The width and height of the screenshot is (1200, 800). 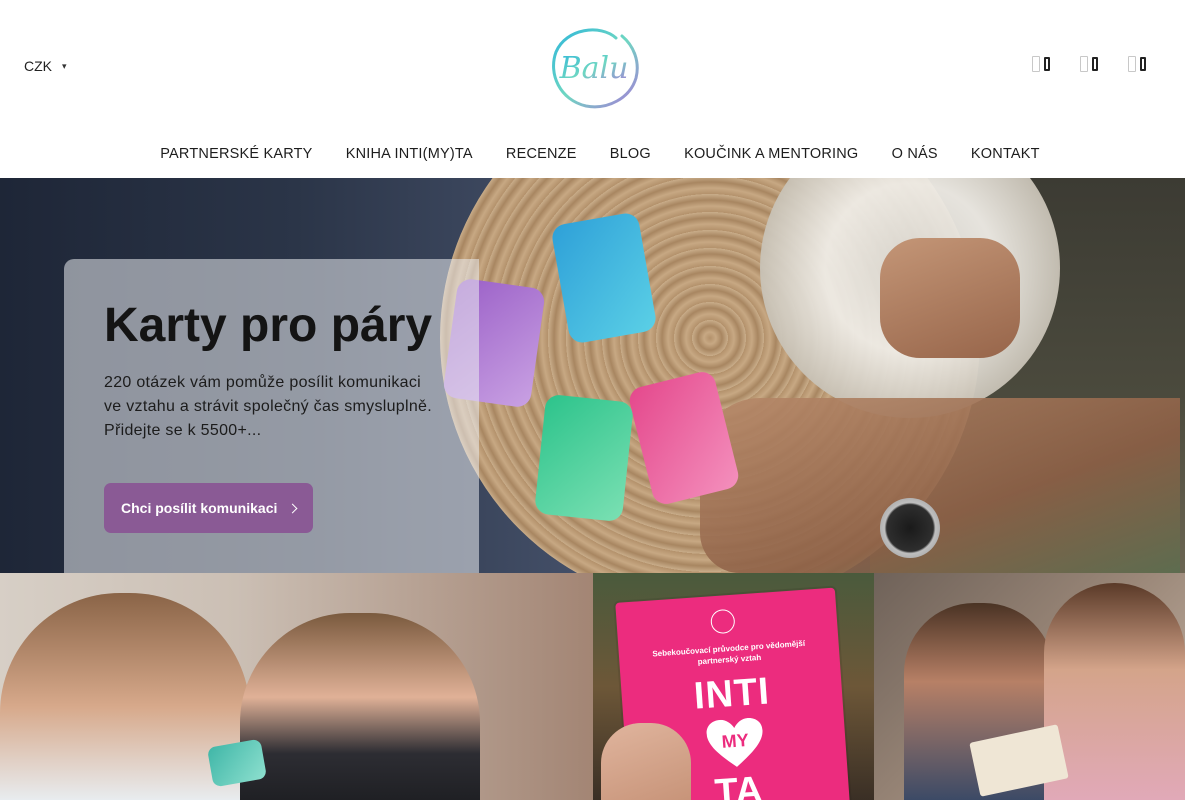 I want to click on hero-title: Karty pro páry, so click(x=268, y=325).